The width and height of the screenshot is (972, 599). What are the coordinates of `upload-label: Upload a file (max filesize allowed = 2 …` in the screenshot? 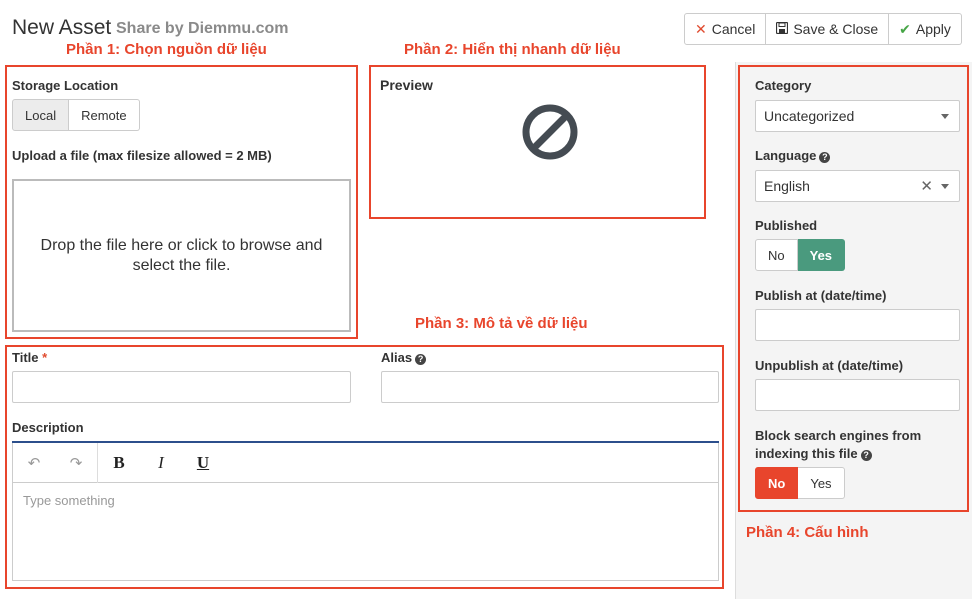 It's located at (142, 155).